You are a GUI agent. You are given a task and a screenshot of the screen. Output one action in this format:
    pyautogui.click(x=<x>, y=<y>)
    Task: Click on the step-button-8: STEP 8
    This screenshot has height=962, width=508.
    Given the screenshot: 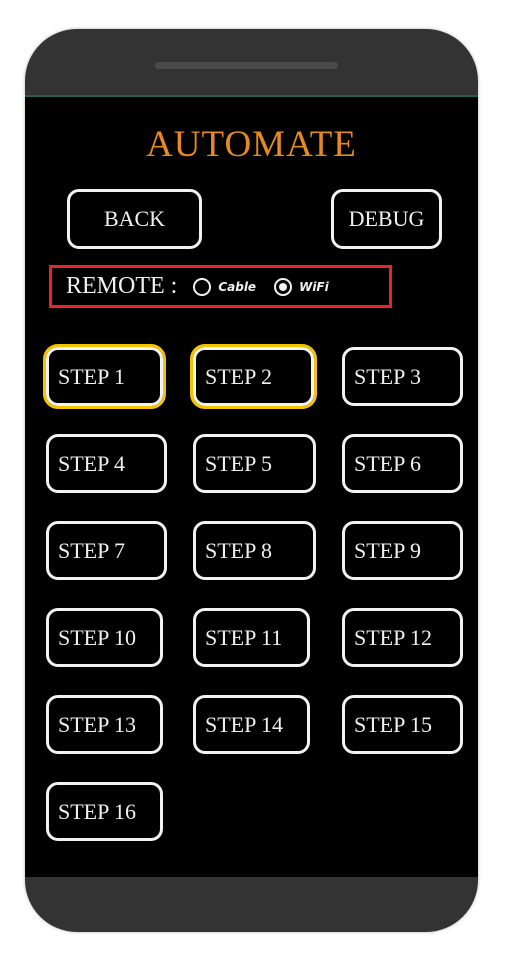 What is the action you would take?
    pyautogui.click(x=254, y=550)
    